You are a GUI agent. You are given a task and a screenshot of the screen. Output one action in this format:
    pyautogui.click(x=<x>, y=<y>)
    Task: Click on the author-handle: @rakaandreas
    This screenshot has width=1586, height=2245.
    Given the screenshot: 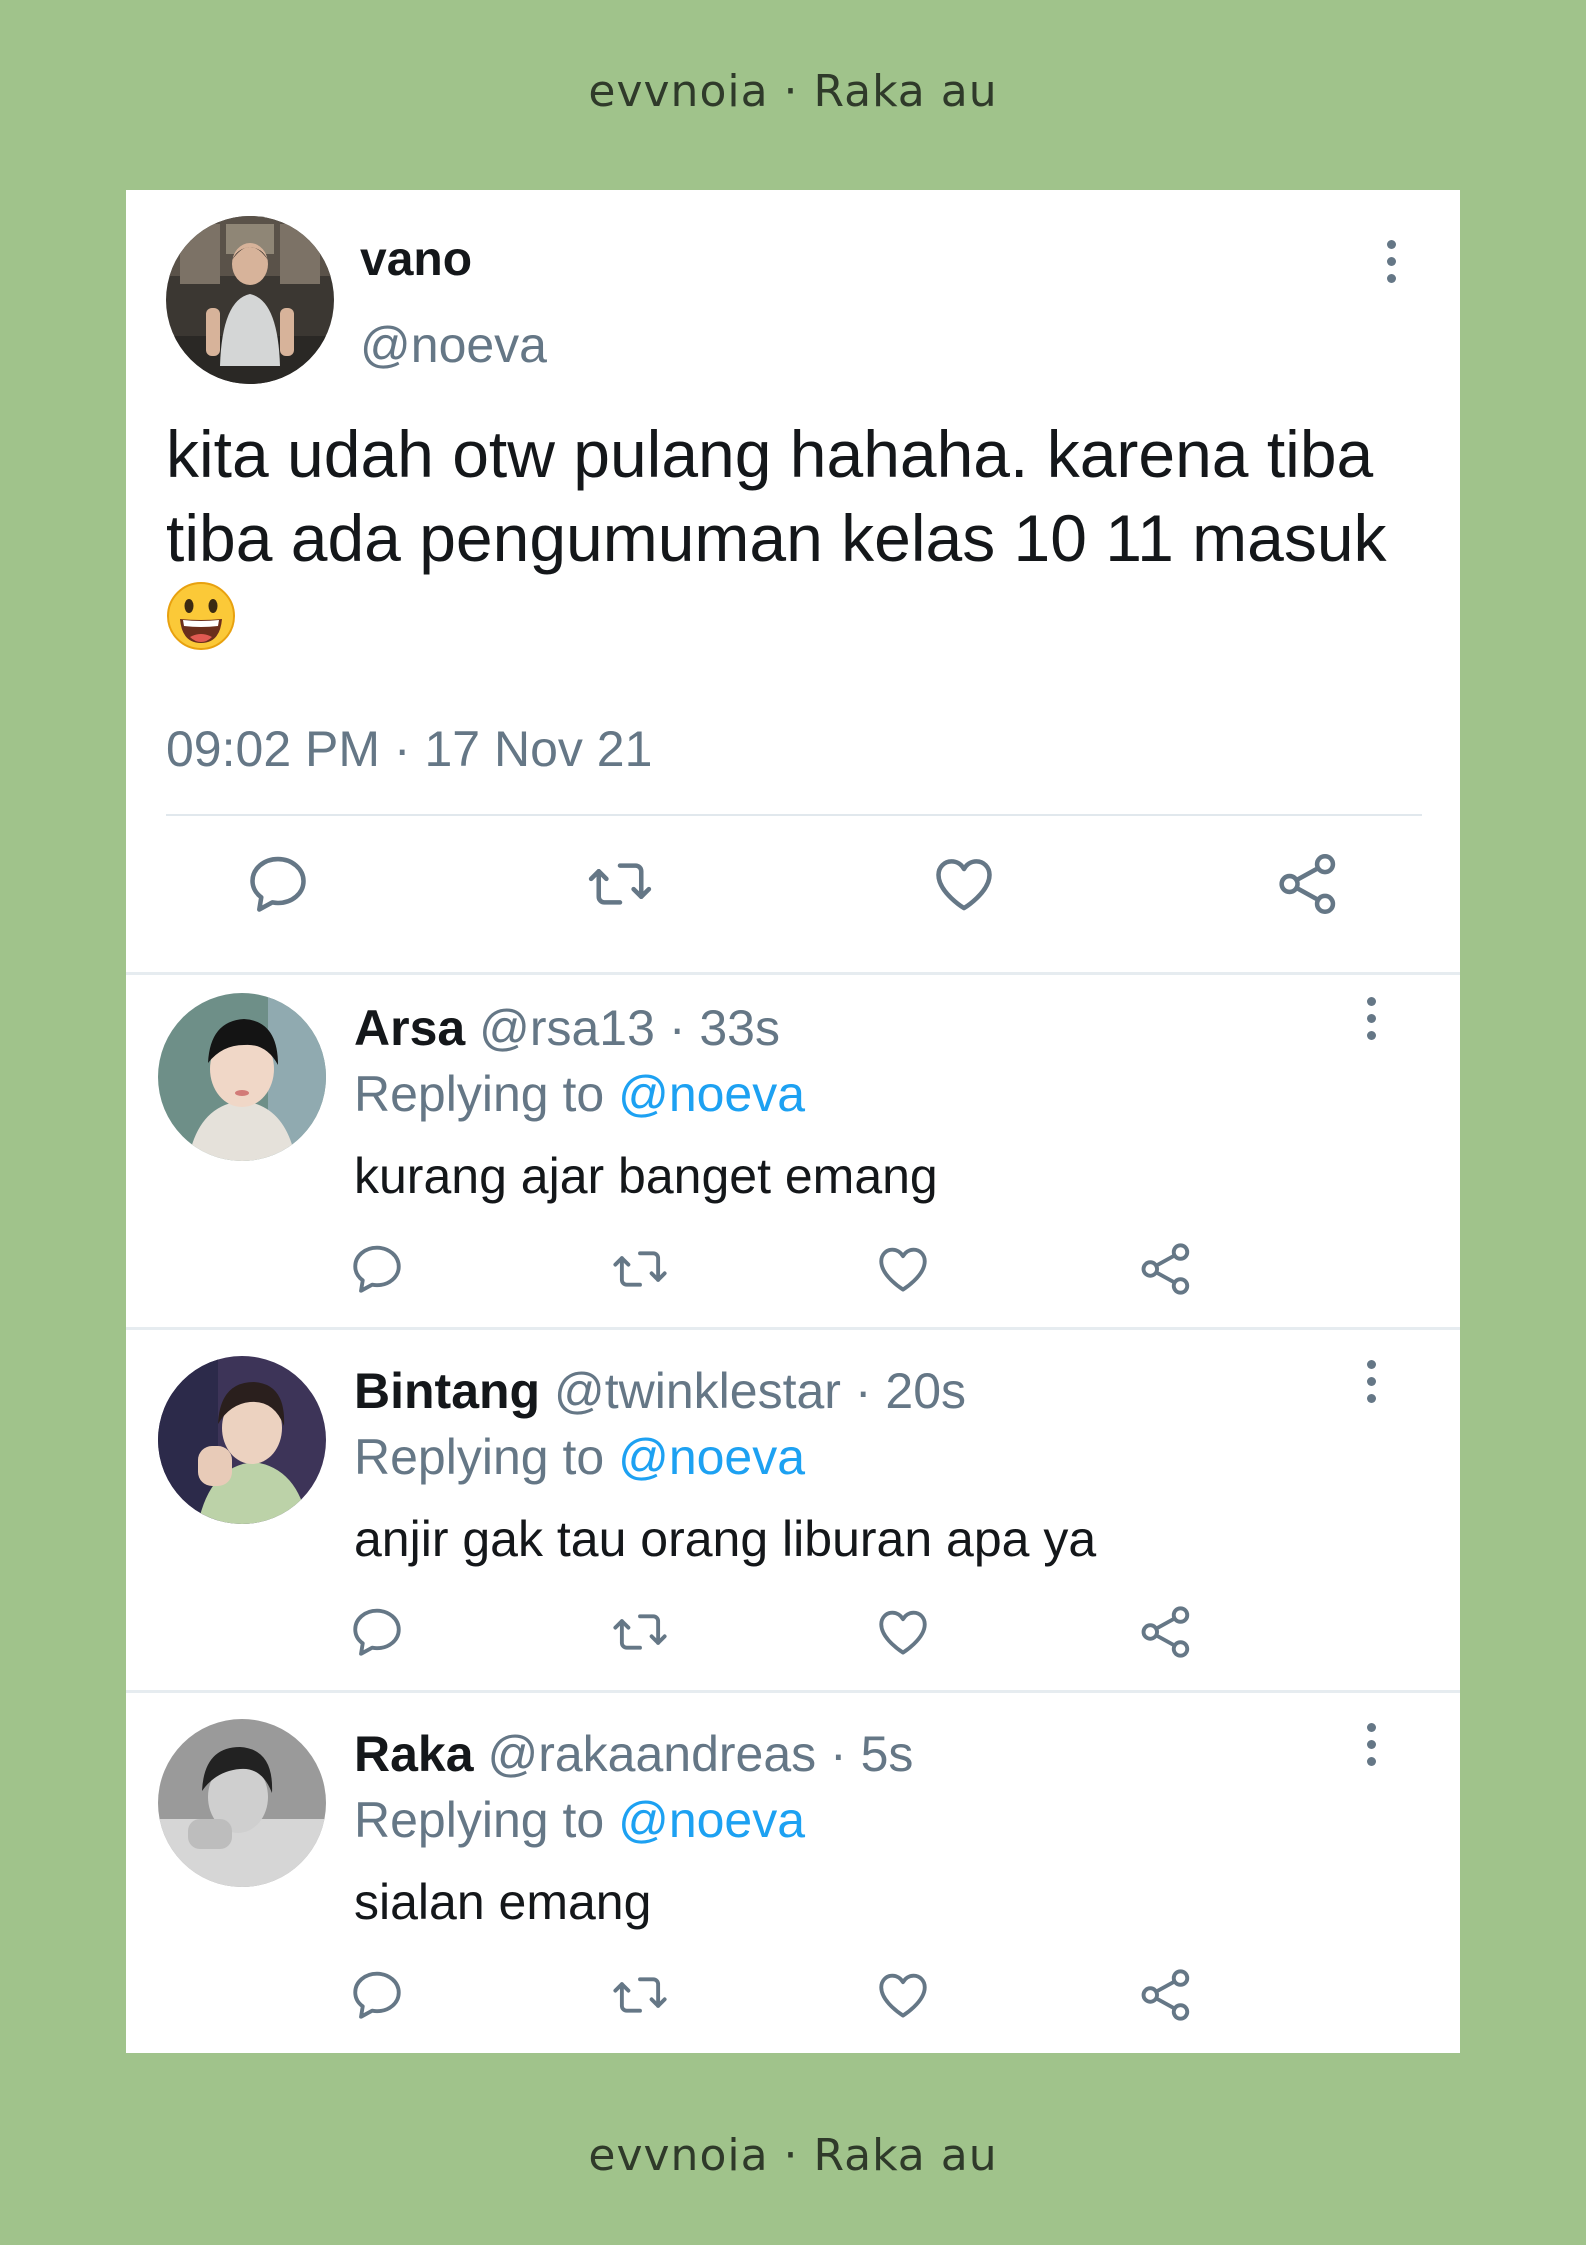 What is the action you would take?
    pyautogui.click(x=651, y=1754)
    